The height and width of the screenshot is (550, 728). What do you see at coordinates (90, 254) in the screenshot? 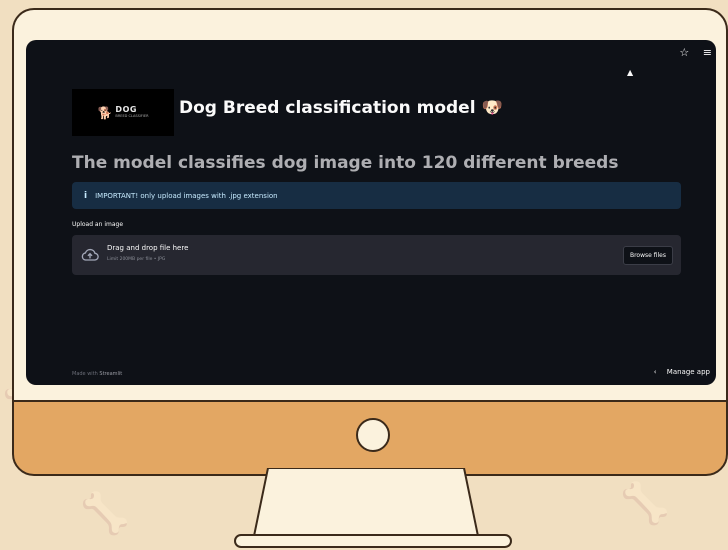
I see `cloud-upload-icon` at bounding box center [90, 254].